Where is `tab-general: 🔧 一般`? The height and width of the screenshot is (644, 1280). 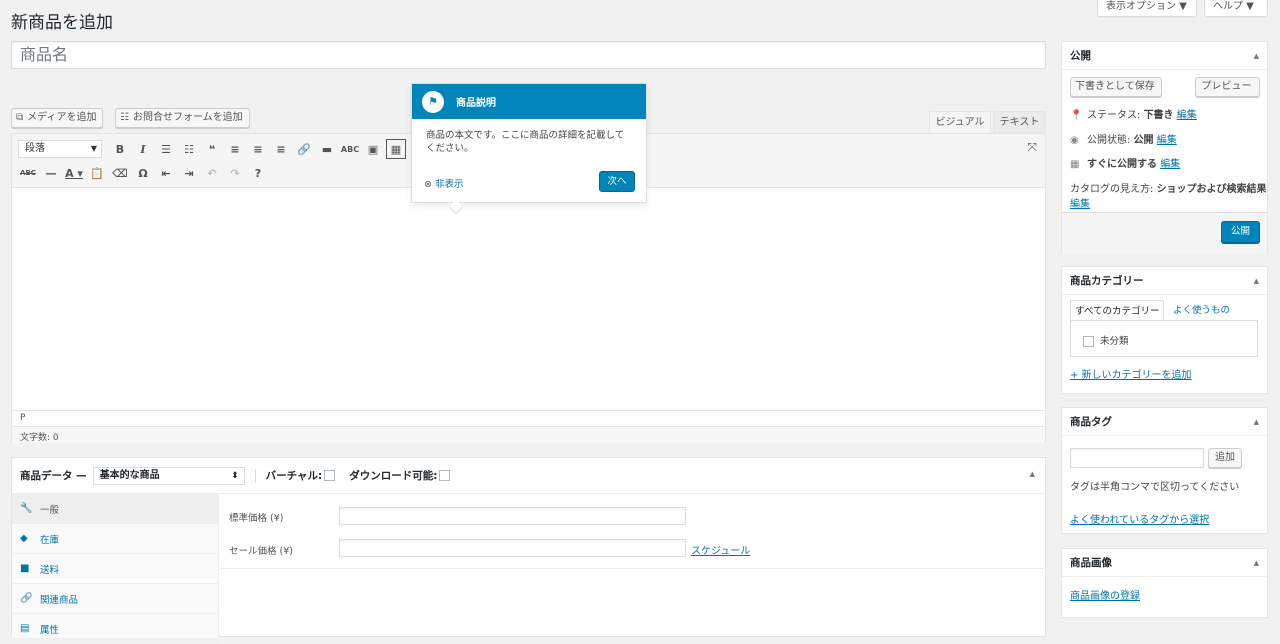
tab-general: 🔧 一般 is located at coordinates (115, 509).